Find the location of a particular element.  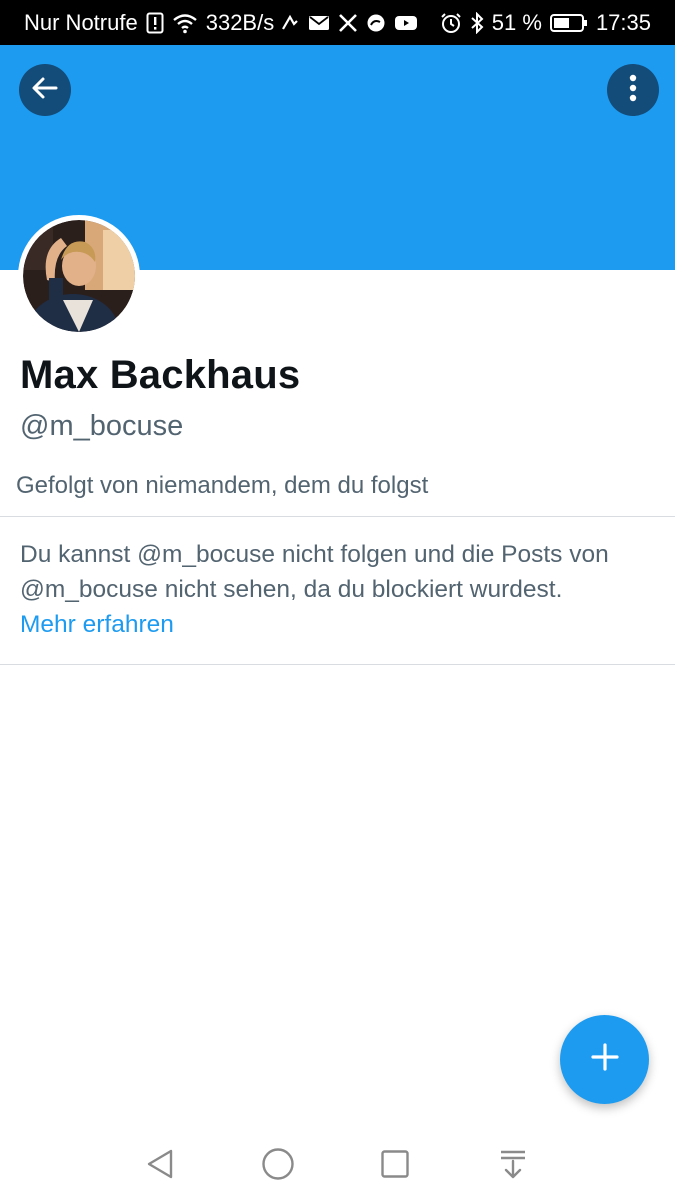

bluetooth-icon is located at coordinates (477, 22).